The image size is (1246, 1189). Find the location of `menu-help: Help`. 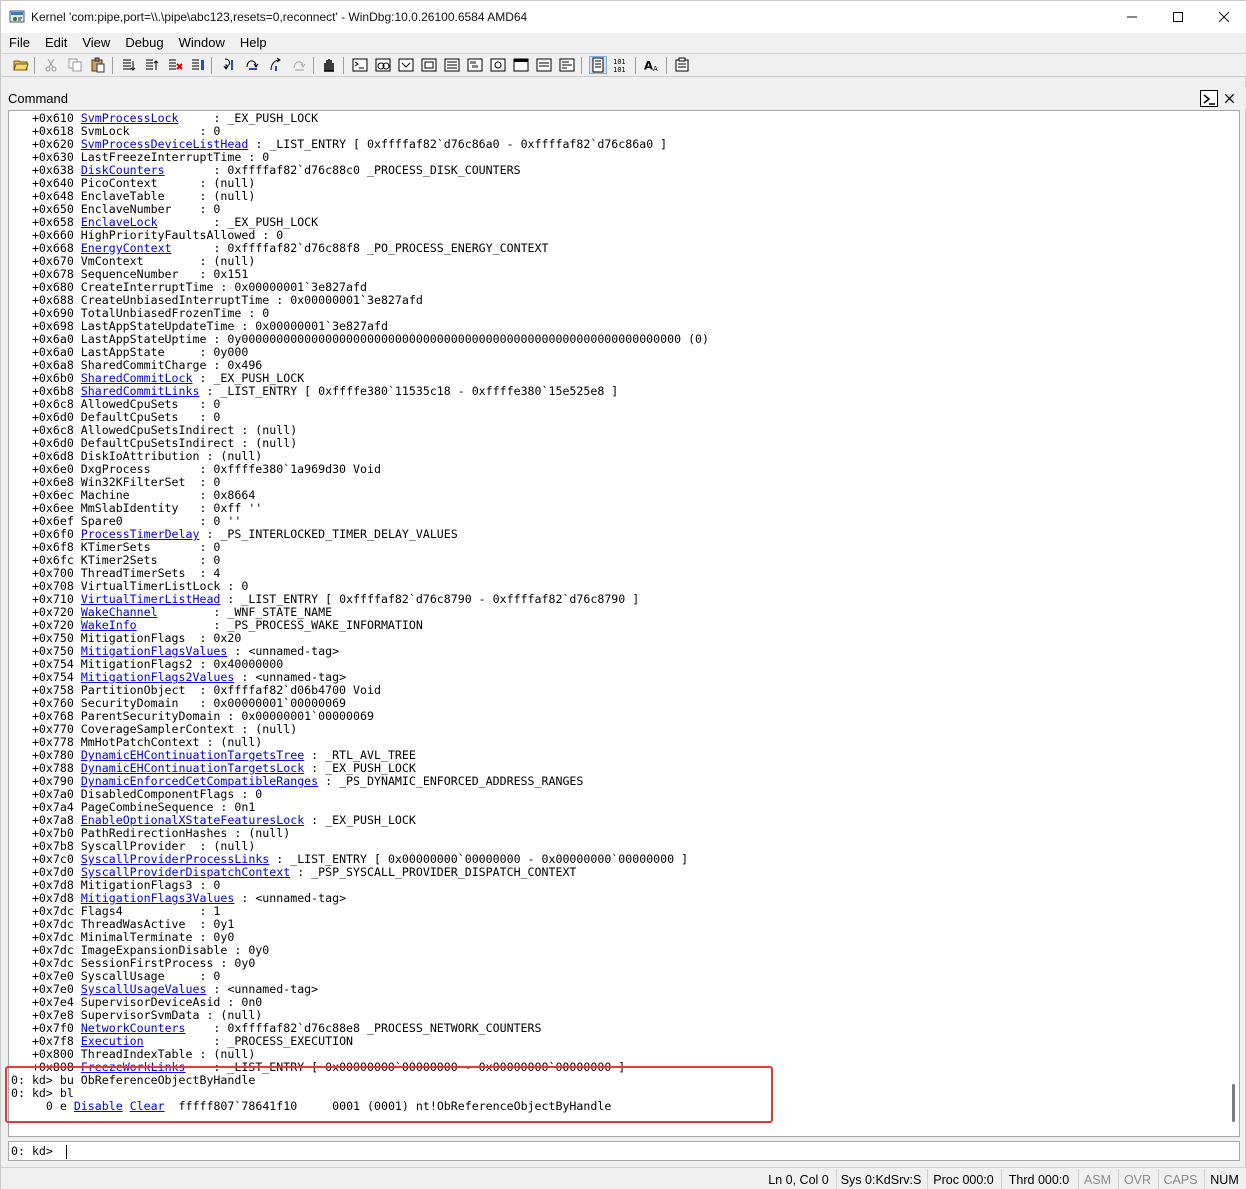

menu-help: Help is located at coordinates (253, 42).